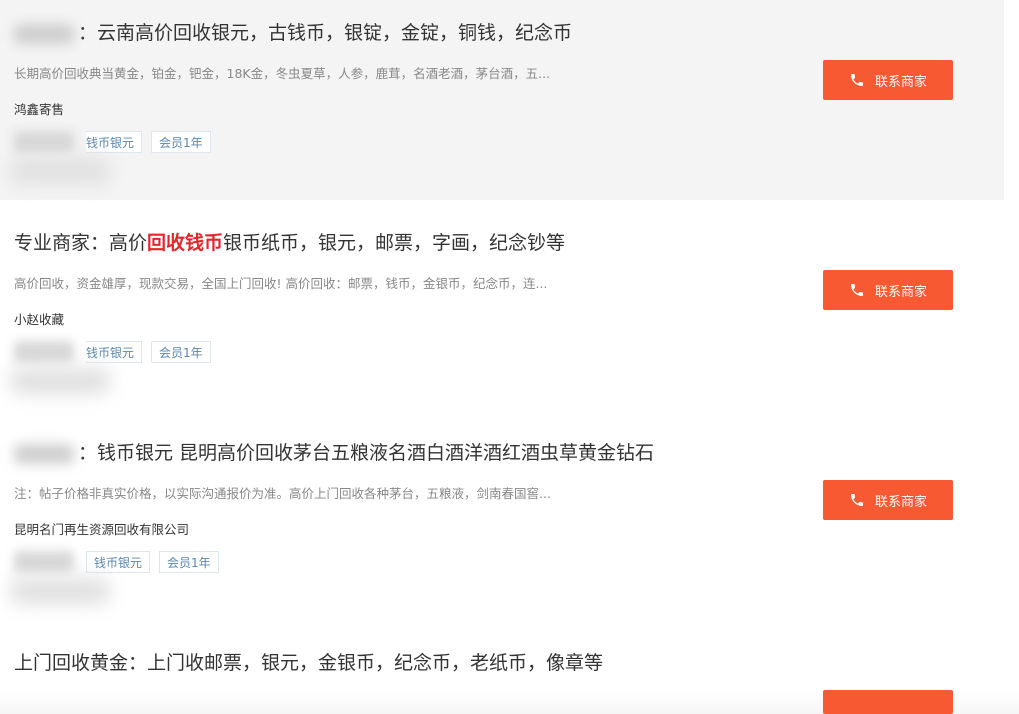 The image size is (1019, 714). Describe the element at coordinates (394, 243) in the screenshot. I see `title-suffix: 银币纸币，银元，邮票，字画，纪念钞等` at that location.